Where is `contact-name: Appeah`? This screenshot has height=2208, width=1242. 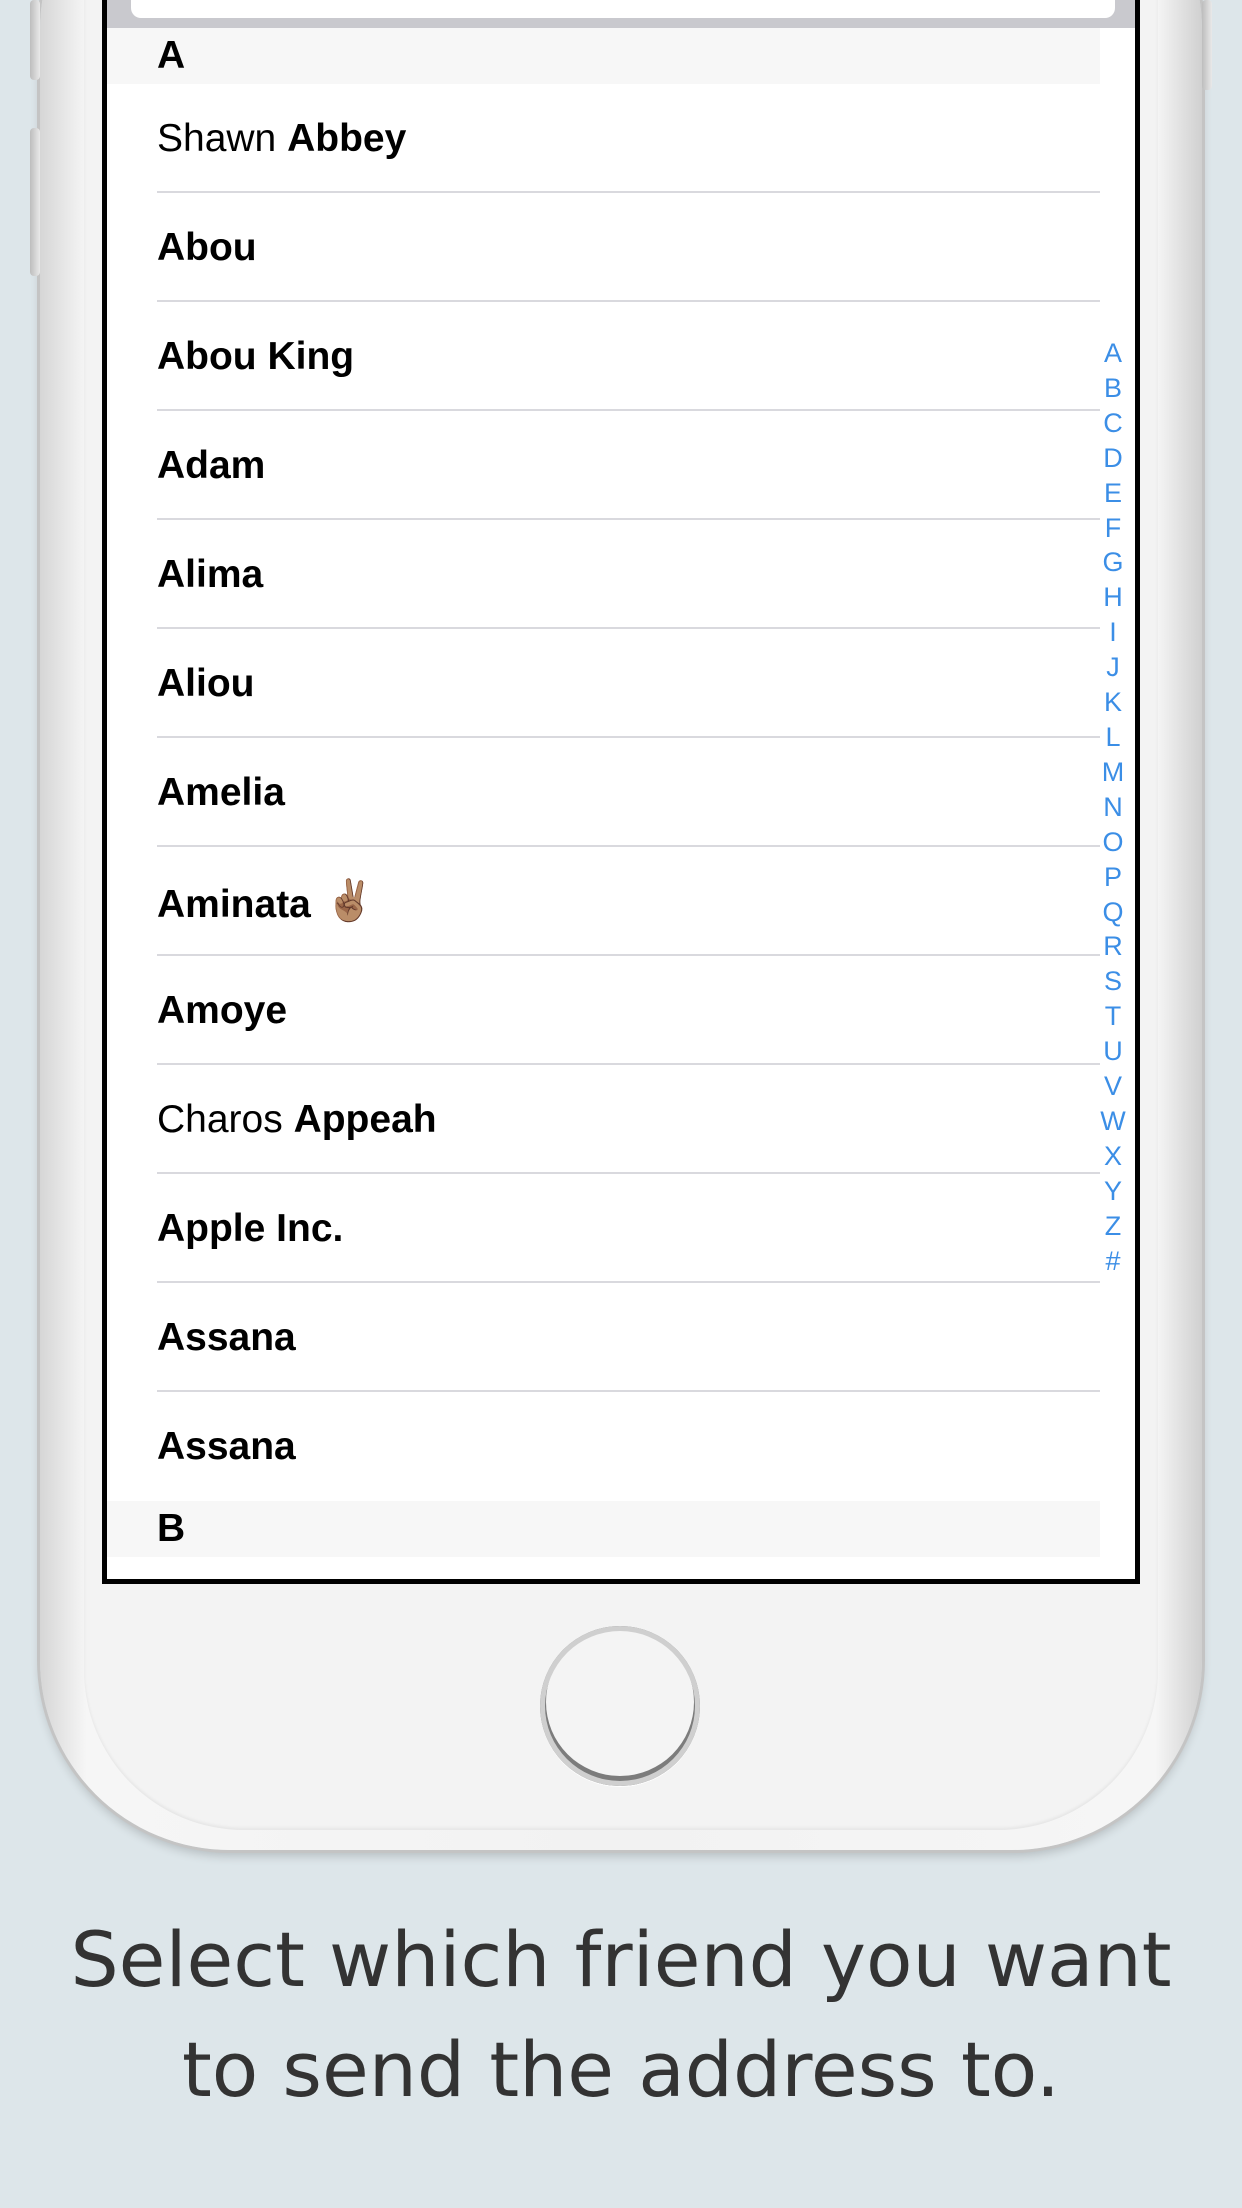 contact-name: Appeah is located at coordinates (365, 1119).